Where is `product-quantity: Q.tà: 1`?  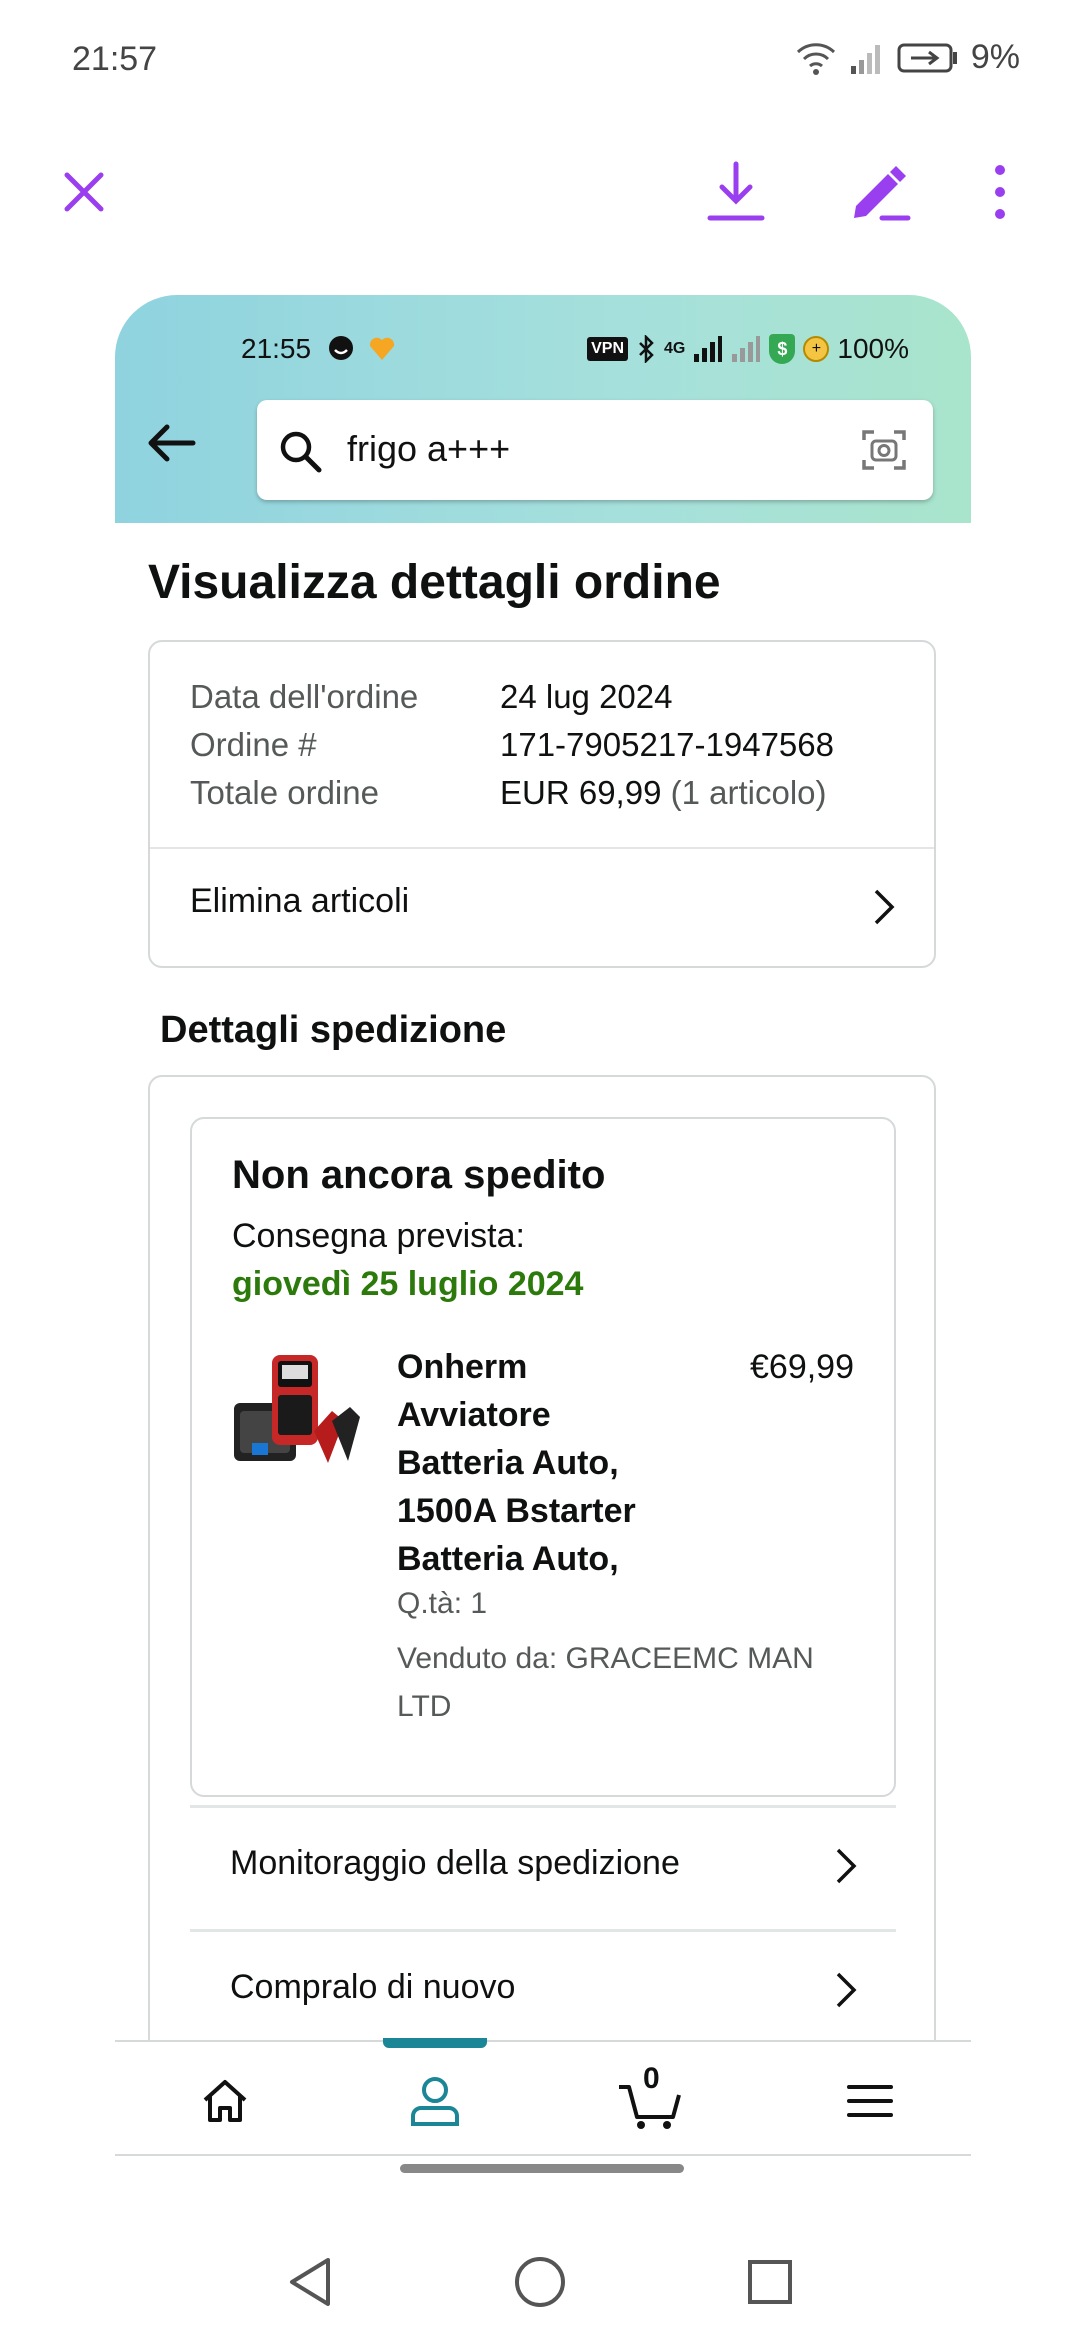 product-quantity: Q.tà: 1 is located at coordinates (442, 1603).